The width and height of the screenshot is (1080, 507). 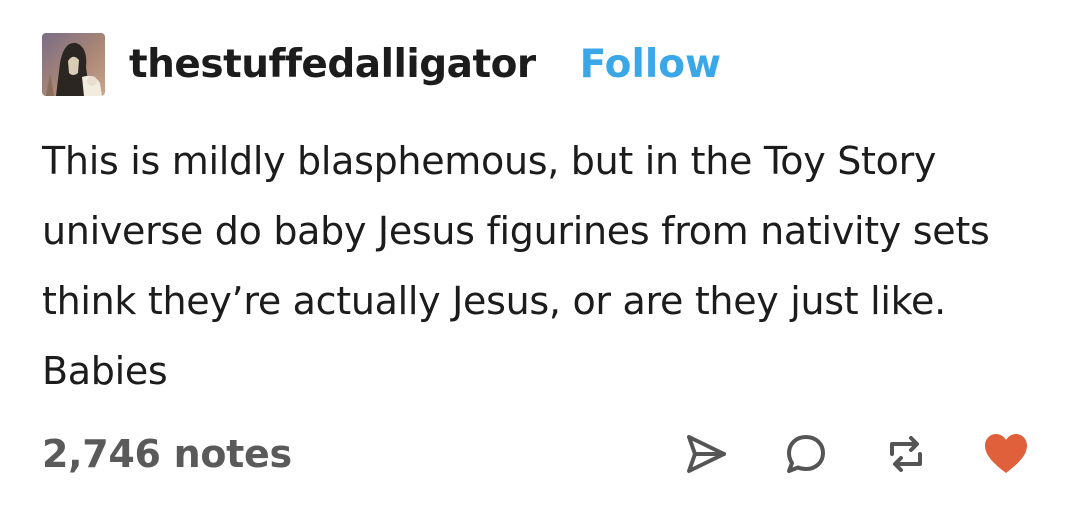 What do you see at coordinates (167, 454) in the screenshot?
I see `notes-count: 2,746 notes` at bounding box center [167, 454].